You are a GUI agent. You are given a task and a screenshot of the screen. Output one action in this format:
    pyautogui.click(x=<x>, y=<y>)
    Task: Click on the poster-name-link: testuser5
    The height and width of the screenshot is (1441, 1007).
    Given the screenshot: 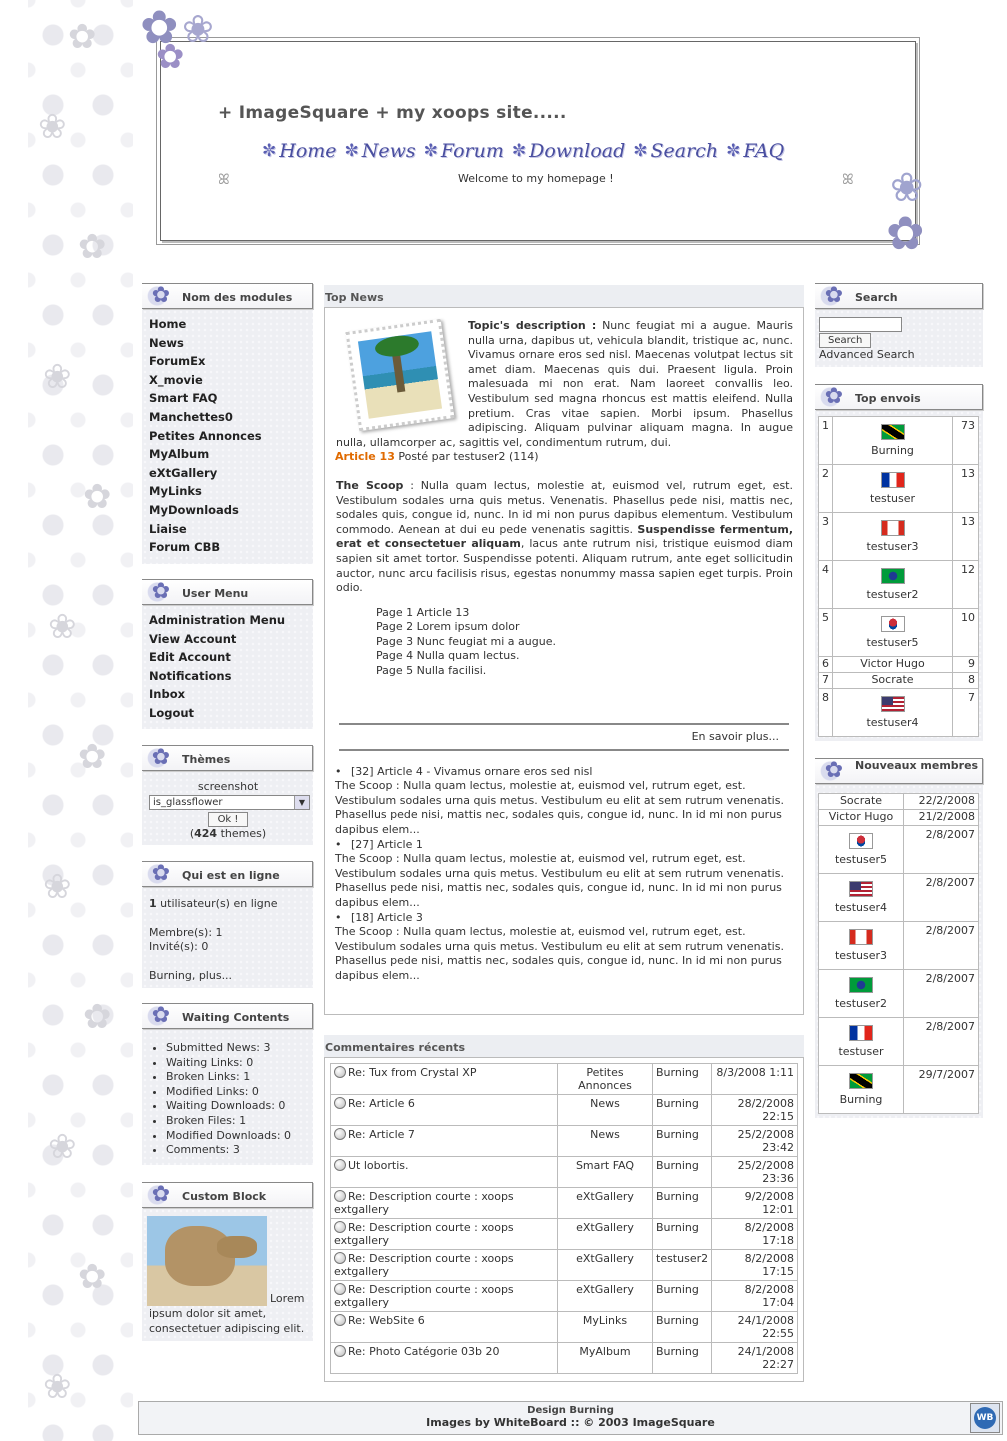 What is the action you would take?
    pyautogui.click(x=892, y=642)
    